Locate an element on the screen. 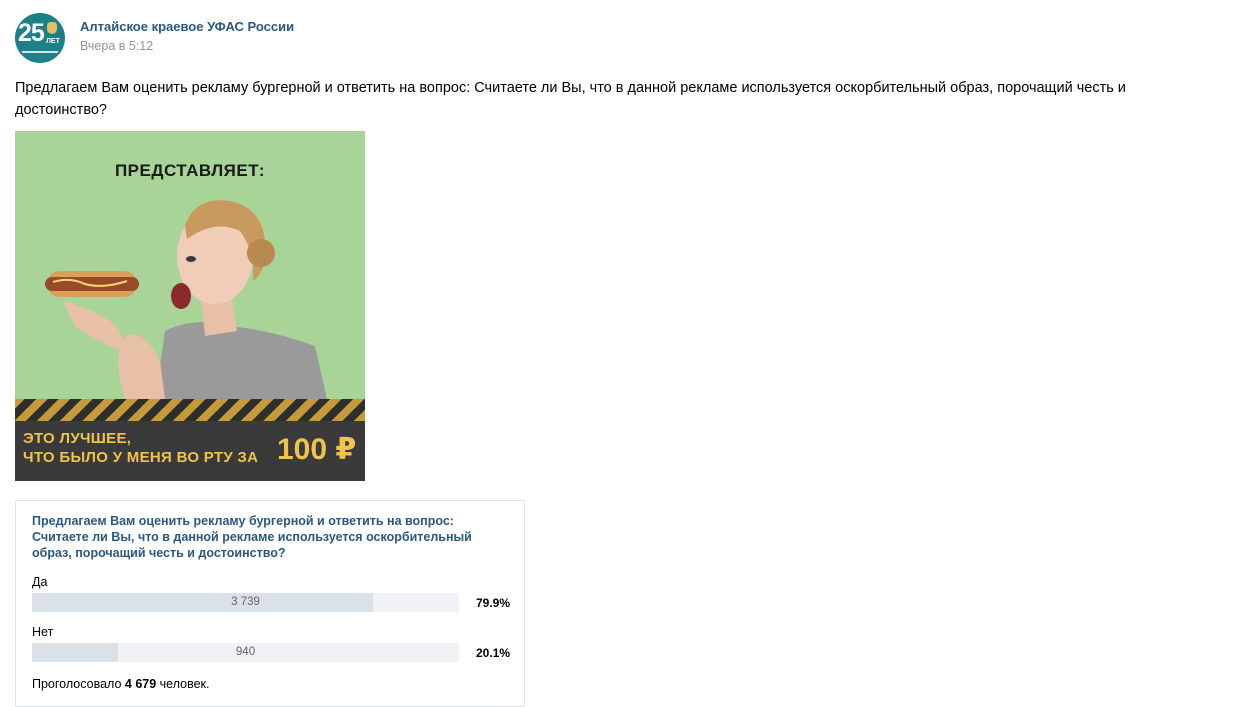 The image size is (1260, 707). poll-option-label-no: Нет is located at coordinates (43, 632).